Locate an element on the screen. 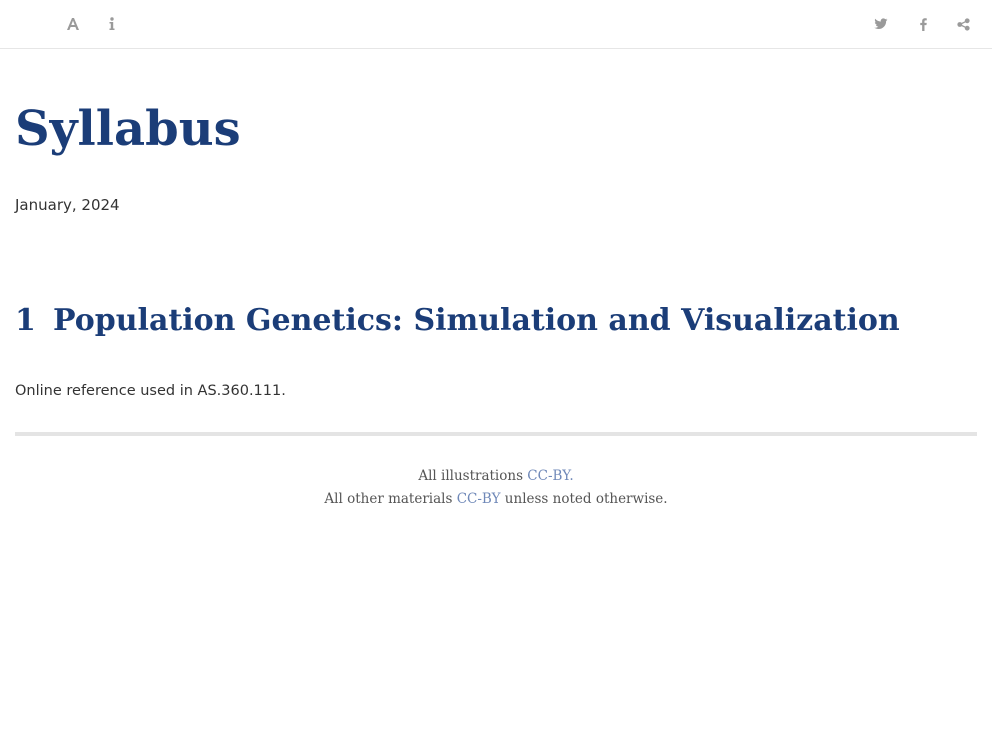  divider is located at coordinates (496, 434).